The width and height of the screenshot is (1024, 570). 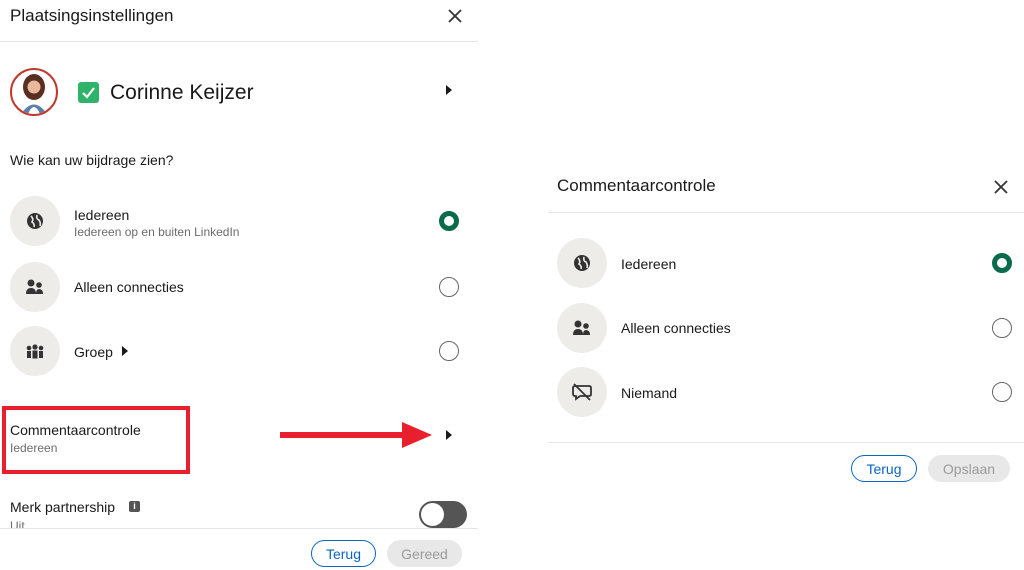 I want to click on save-button: Opslaan, so click(x=969, y=468).